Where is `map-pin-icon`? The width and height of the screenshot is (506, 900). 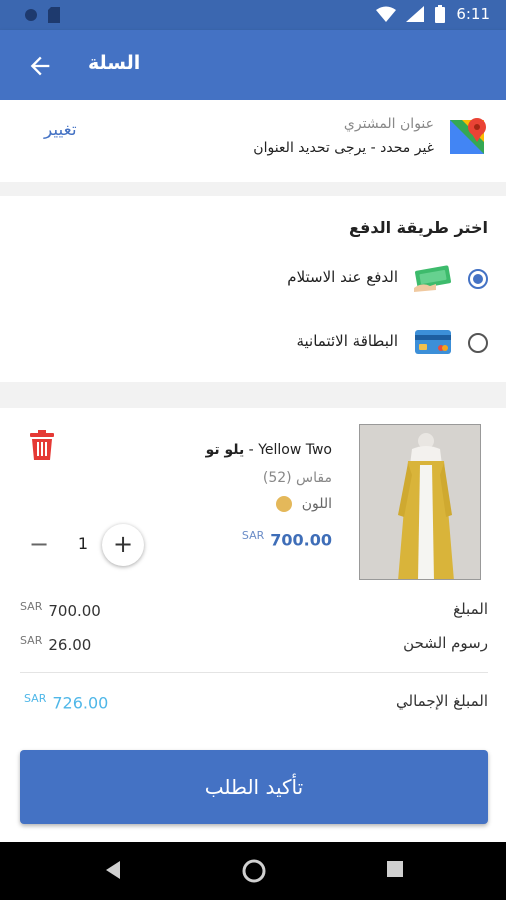
map-pin-icon is located at coordinates (468, 136).